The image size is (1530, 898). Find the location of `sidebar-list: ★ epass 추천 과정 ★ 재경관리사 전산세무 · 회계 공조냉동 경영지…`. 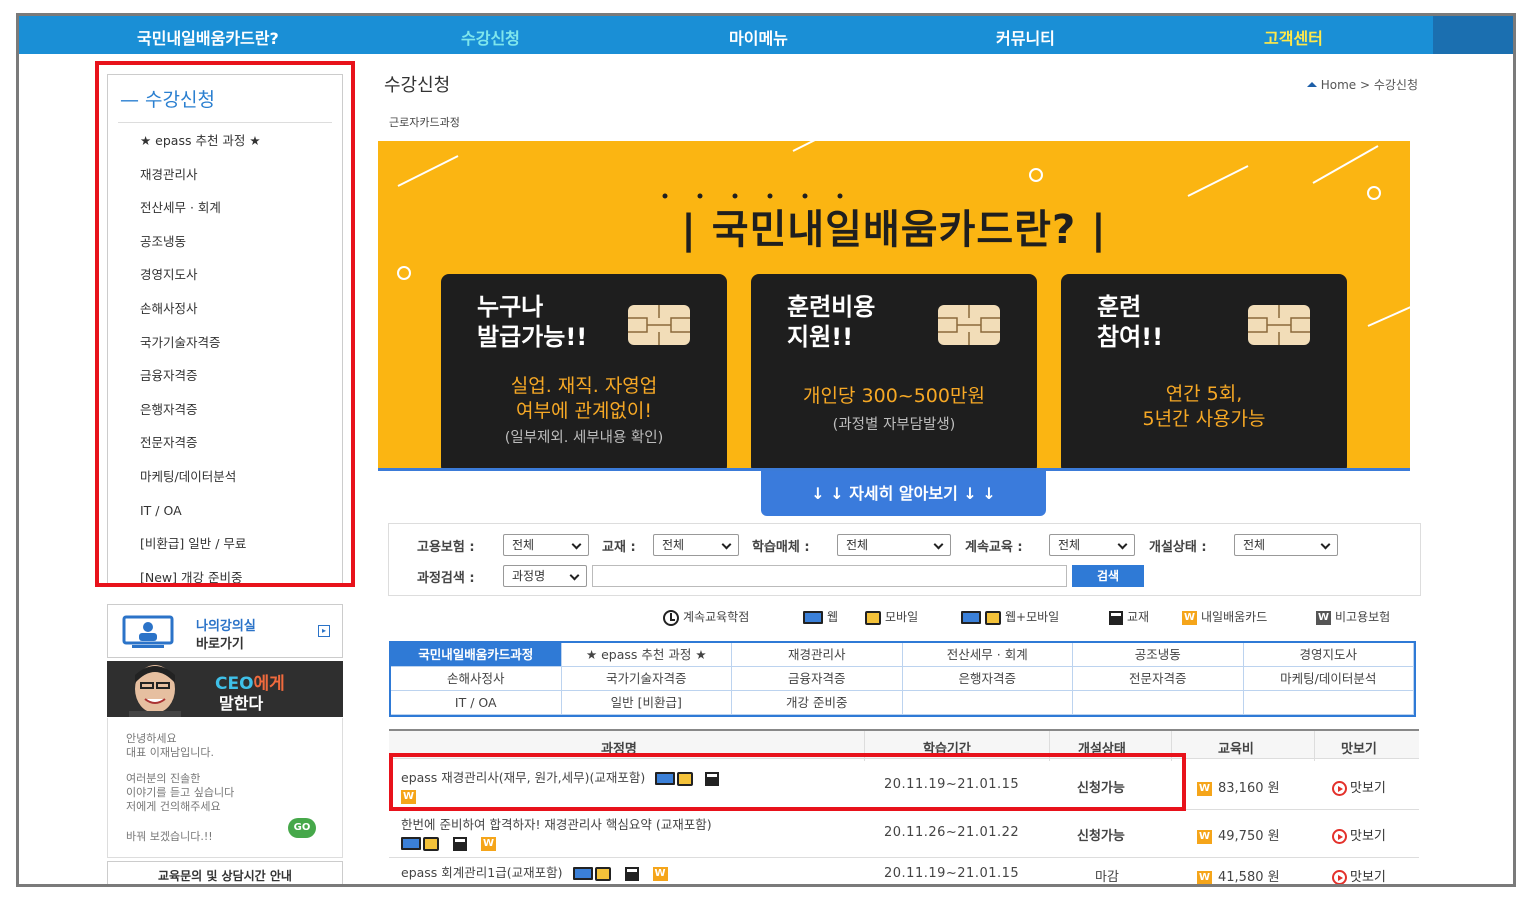

sidebar-list: ★ epass 추천 과정 ★ 재경관리사 전산세무 · 회계 공조냉동 경영지… is located at coordinates (200, 366).